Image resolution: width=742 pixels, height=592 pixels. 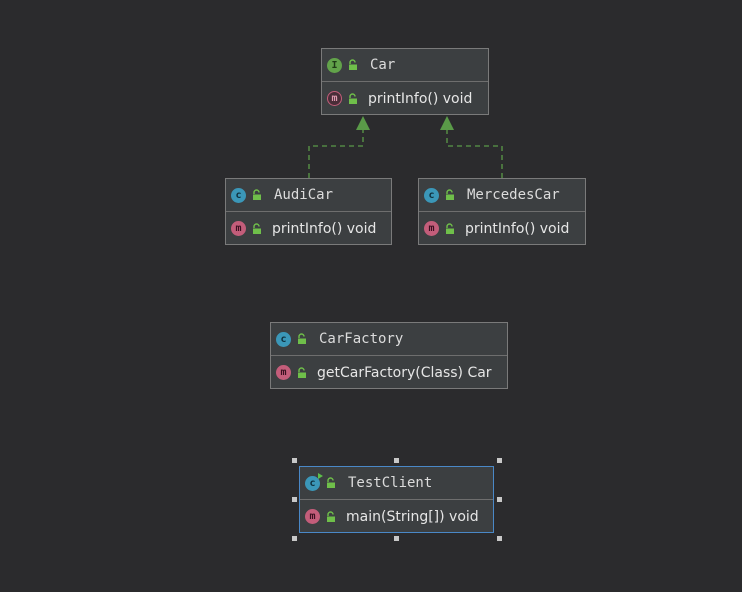 I want to click on resize-handle-bottom, so click(x=396, y=538).